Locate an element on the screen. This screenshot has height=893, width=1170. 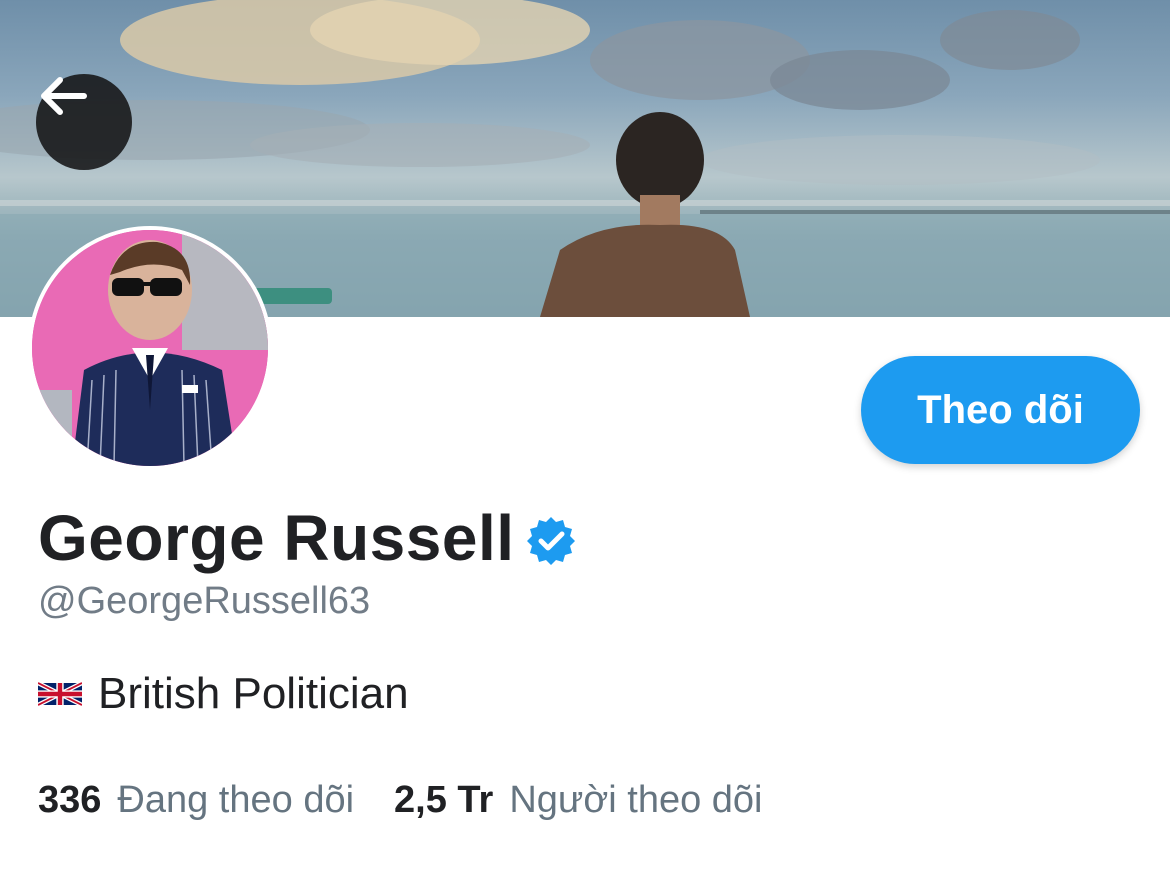
name-row: George Russell is located at coordinates (307, 538).